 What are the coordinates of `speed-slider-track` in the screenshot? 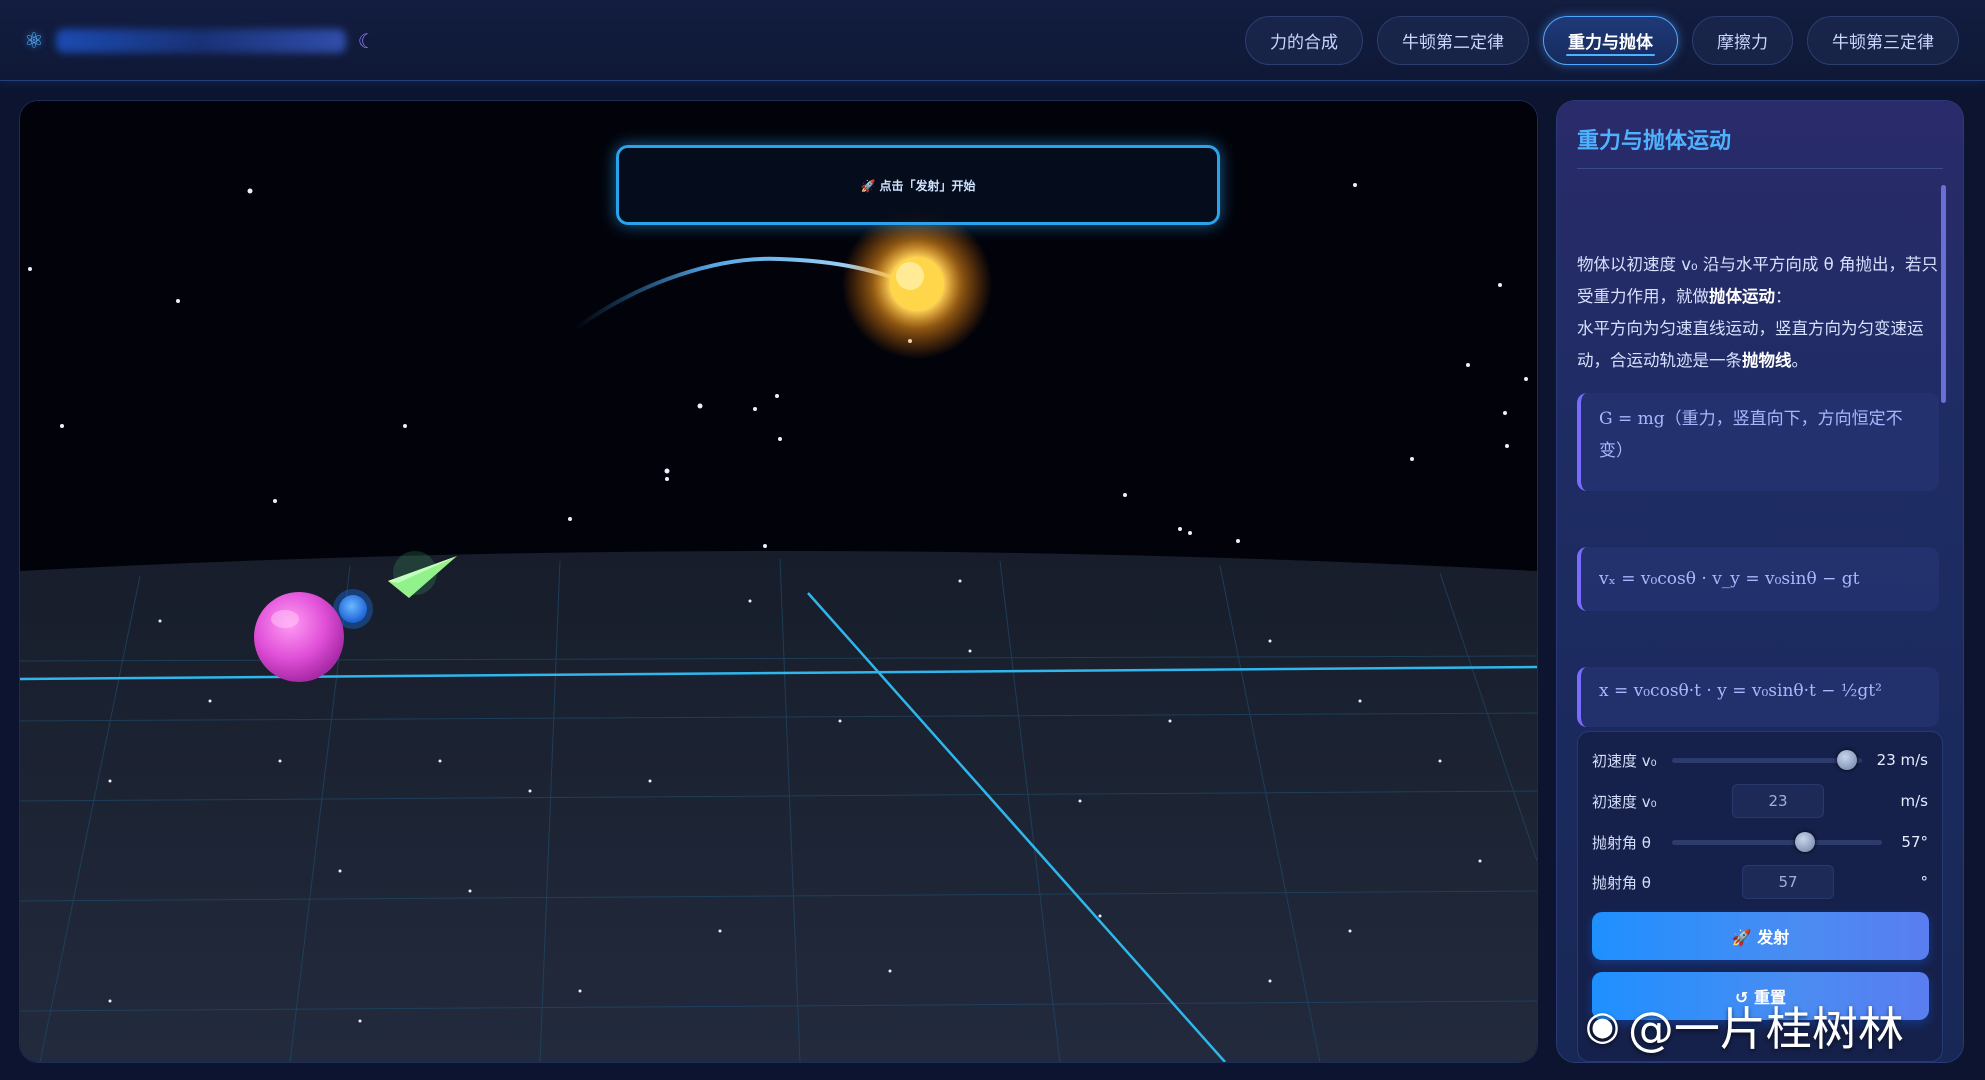 It's located at (1767, 760).